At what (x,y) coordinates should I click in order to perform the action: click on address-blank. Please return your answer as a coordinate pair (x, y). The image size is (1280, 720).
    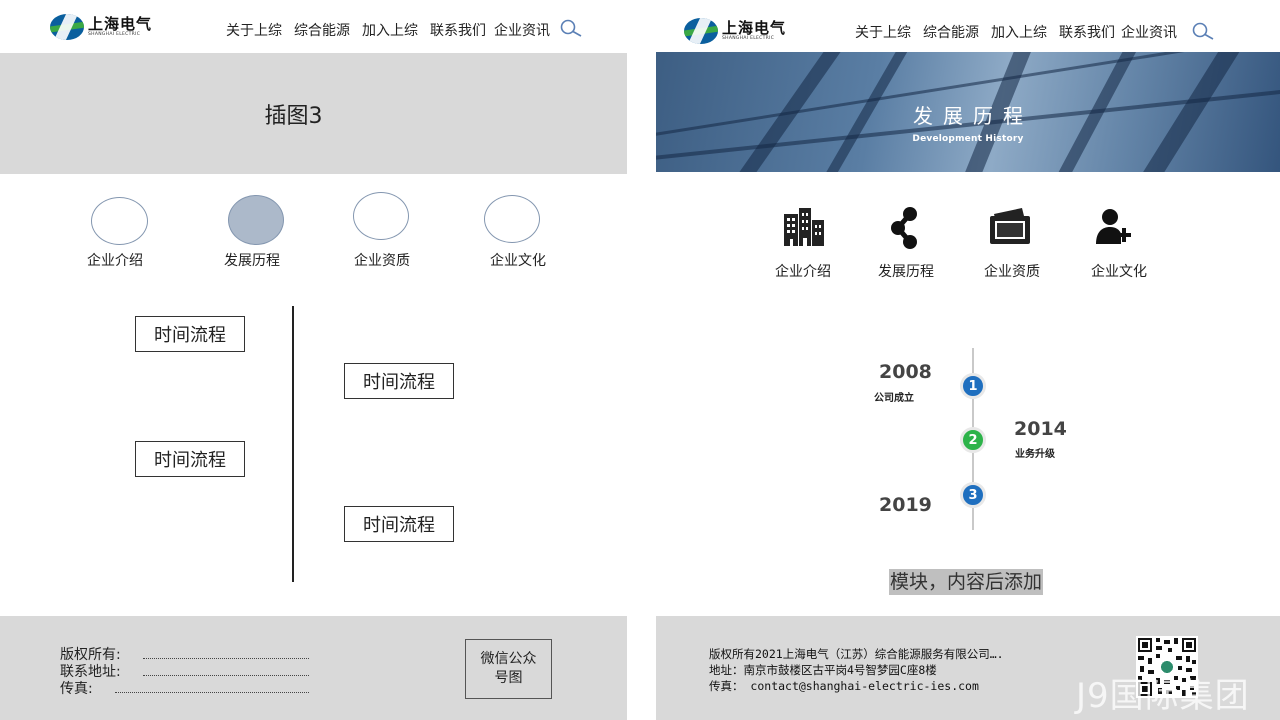
    Looking at the image, I should click on (226, 675).